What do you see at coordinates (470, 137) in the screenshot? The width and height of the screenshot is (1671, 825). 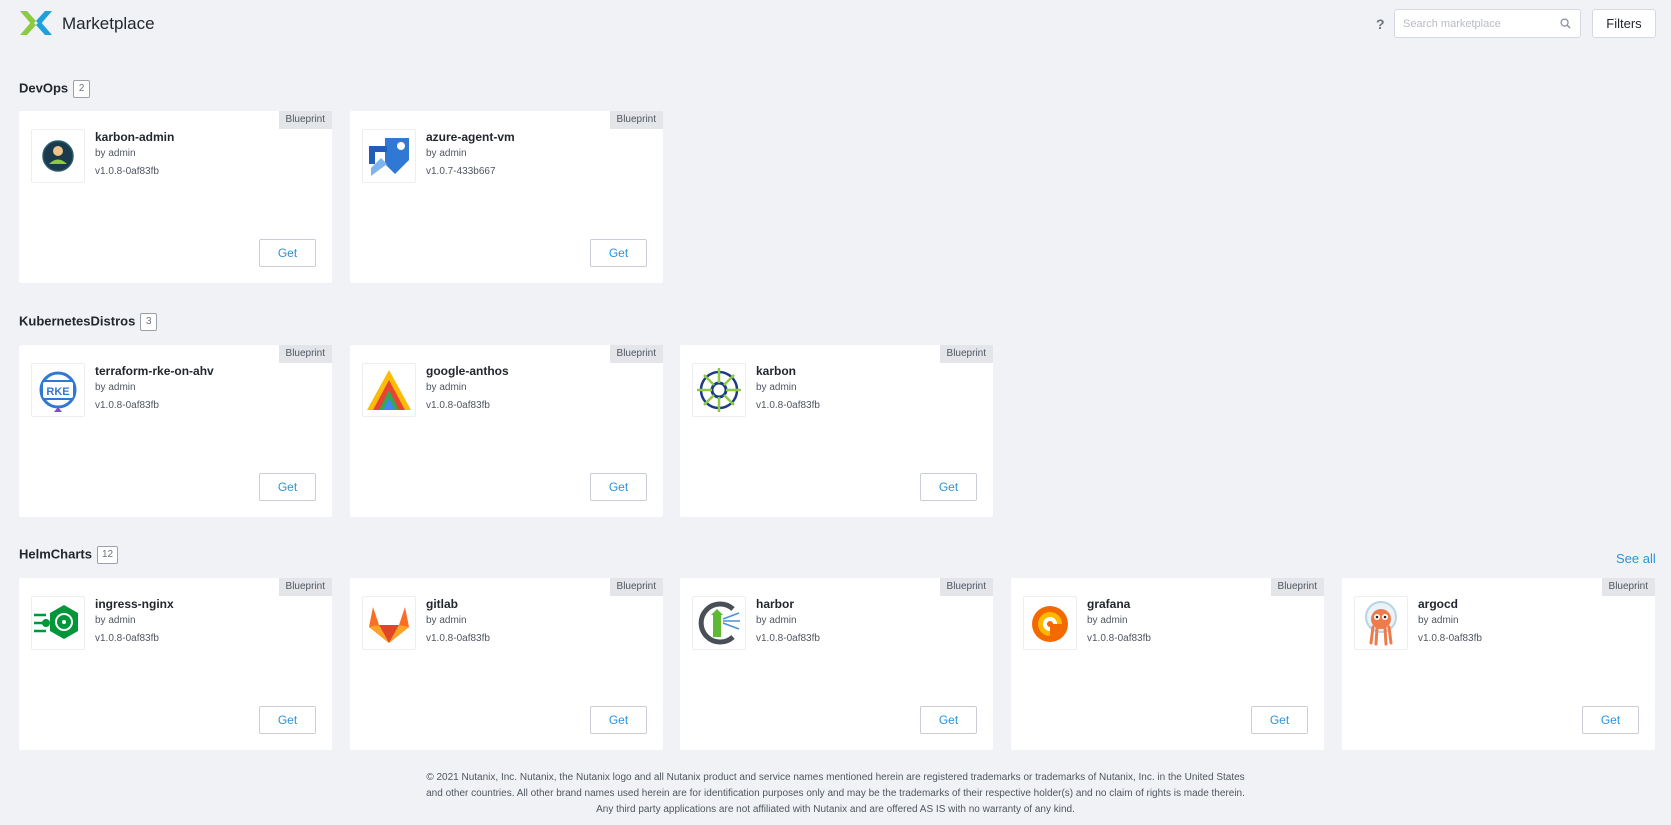 I see `app-name: azure-agent-vm` at bounding box center [470, 137].